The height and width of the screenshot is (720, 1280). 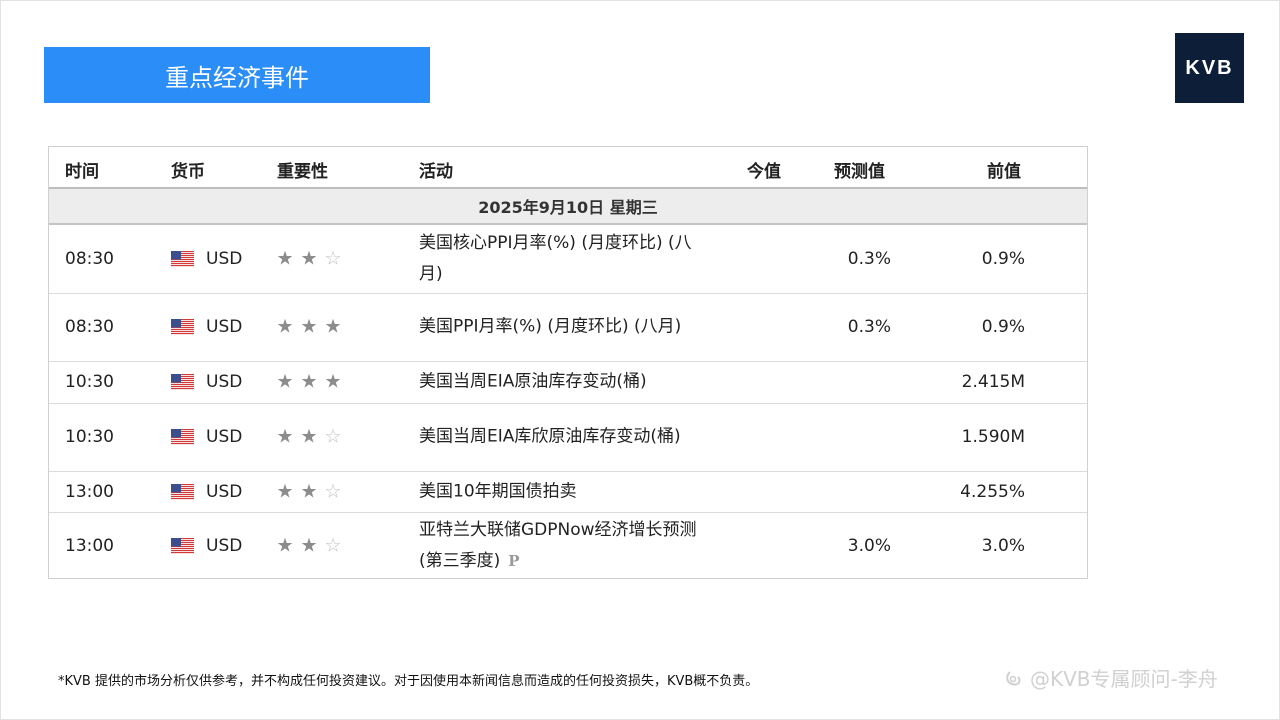 I want to click on event-previous: 4.255%, so click(x=992, y=491).